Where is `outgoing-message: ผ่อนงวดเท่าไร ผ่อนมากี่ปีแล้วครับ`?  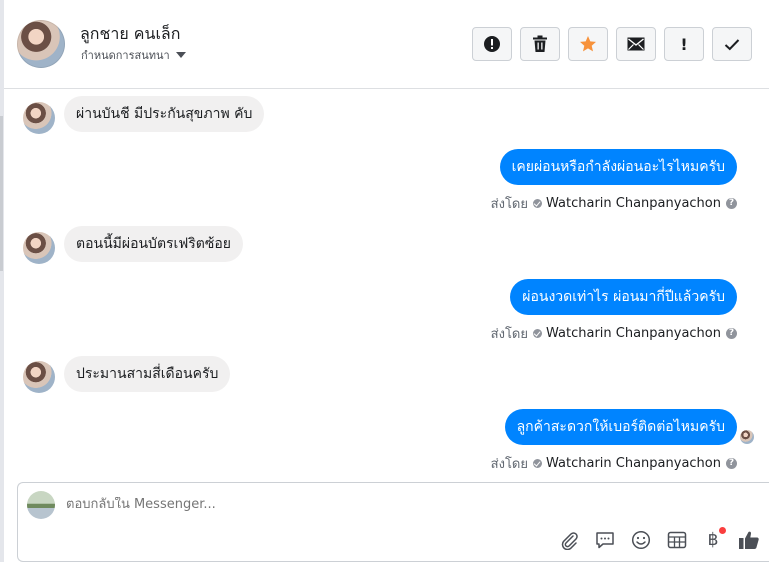 outgoing-message: ผ่อนงวดเท่าไร ผ่อนมากี่ปีแล้วครับ is located at coordinates (623, 297).